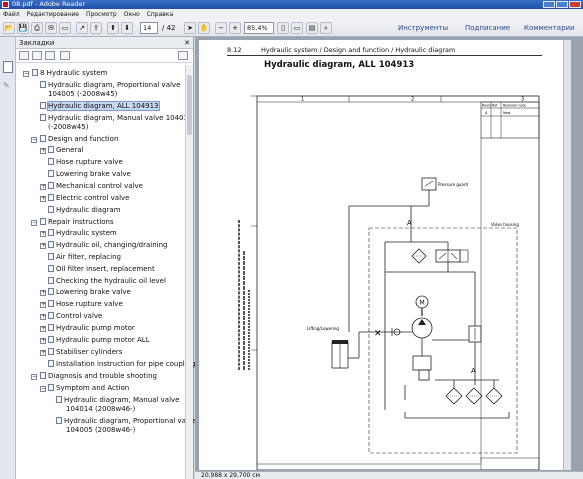 The image size is (583, 479). Describe the element at coordinates (116, 118) in the screenshot. I see `bookmark-item: Hydraulic diagram, Manual valve 104014` at that location.